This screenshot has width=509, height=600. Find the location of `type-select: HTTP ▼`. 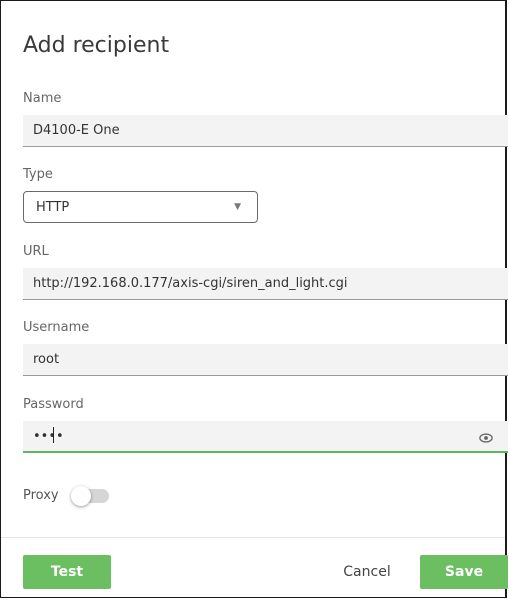

type-select: HTTP ▼ is located at coordinates (140, 207).